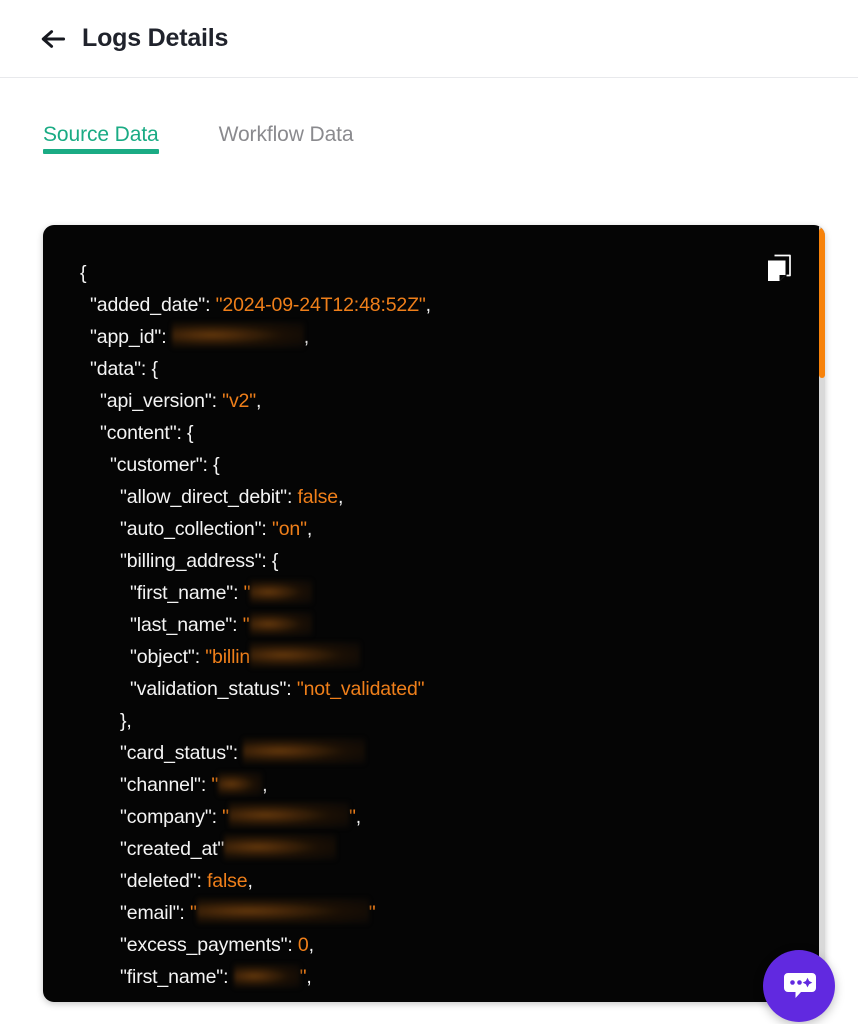 The height and width of the screenshot is (1024, 858). I want to click on json-line: "email": " ", so click(434, 913).